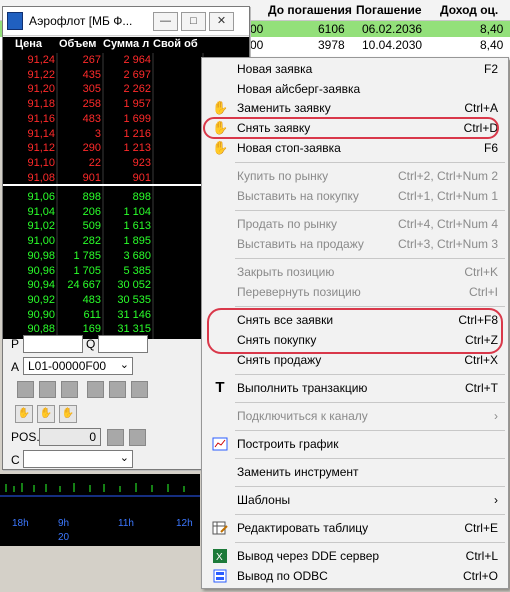 The width and height of the screenshot is (510, 592). What do you see at coordinates (193, 21) in the screenshot?
I see `maximize-button: □` at bounding box center [193, 21].